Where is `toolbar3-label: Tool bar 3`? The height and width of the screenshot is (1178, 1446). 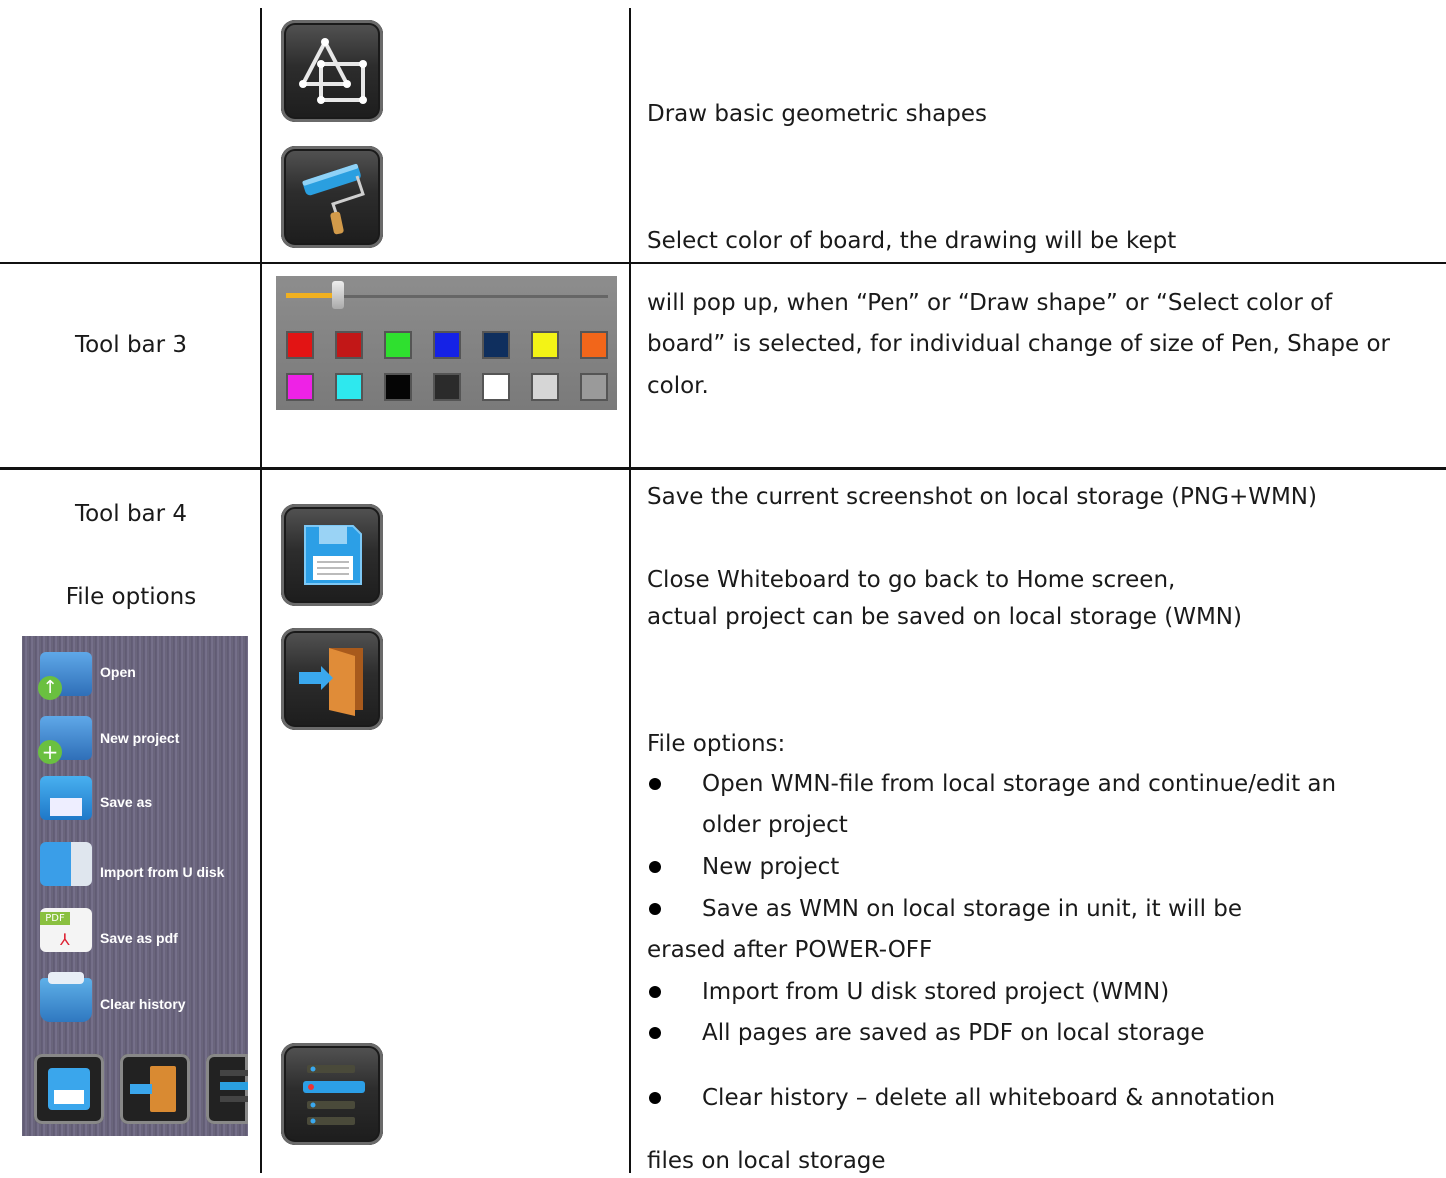
toolbar3-label: Tool bar 3 is located at coordinates (131, 345).